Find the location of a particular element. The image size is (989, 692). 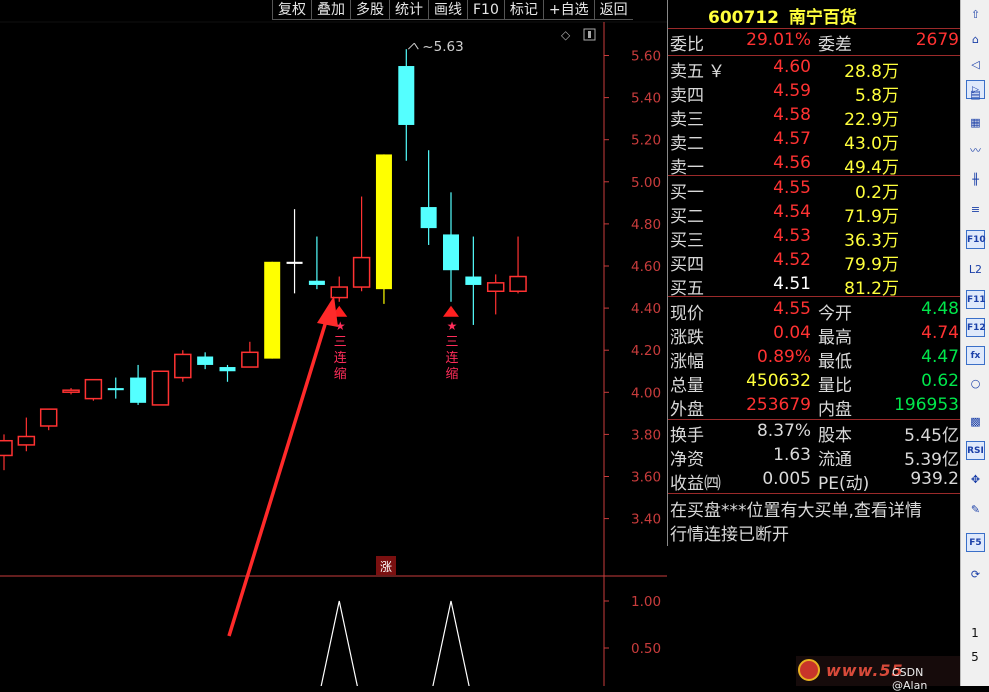

table-icon: ▦ is located at coordinates (975, 122).